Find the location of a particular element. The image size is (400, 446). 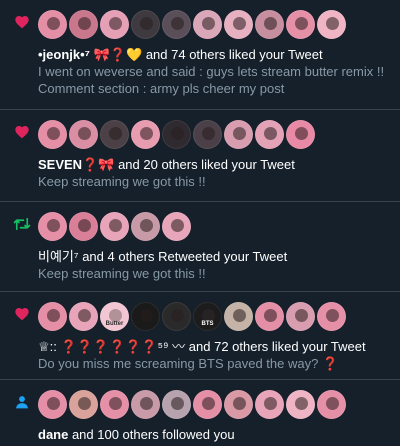

avatar-badge-text: Butter is located at coordinates (114, 324).